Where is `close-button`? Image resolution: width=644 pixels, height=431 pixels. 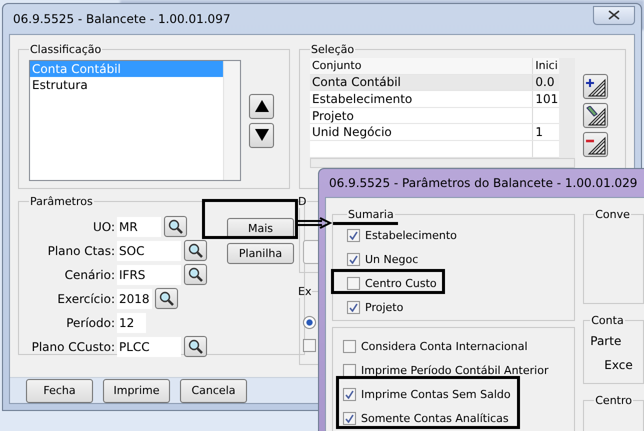 close-button is located at coordinates (614, 15).